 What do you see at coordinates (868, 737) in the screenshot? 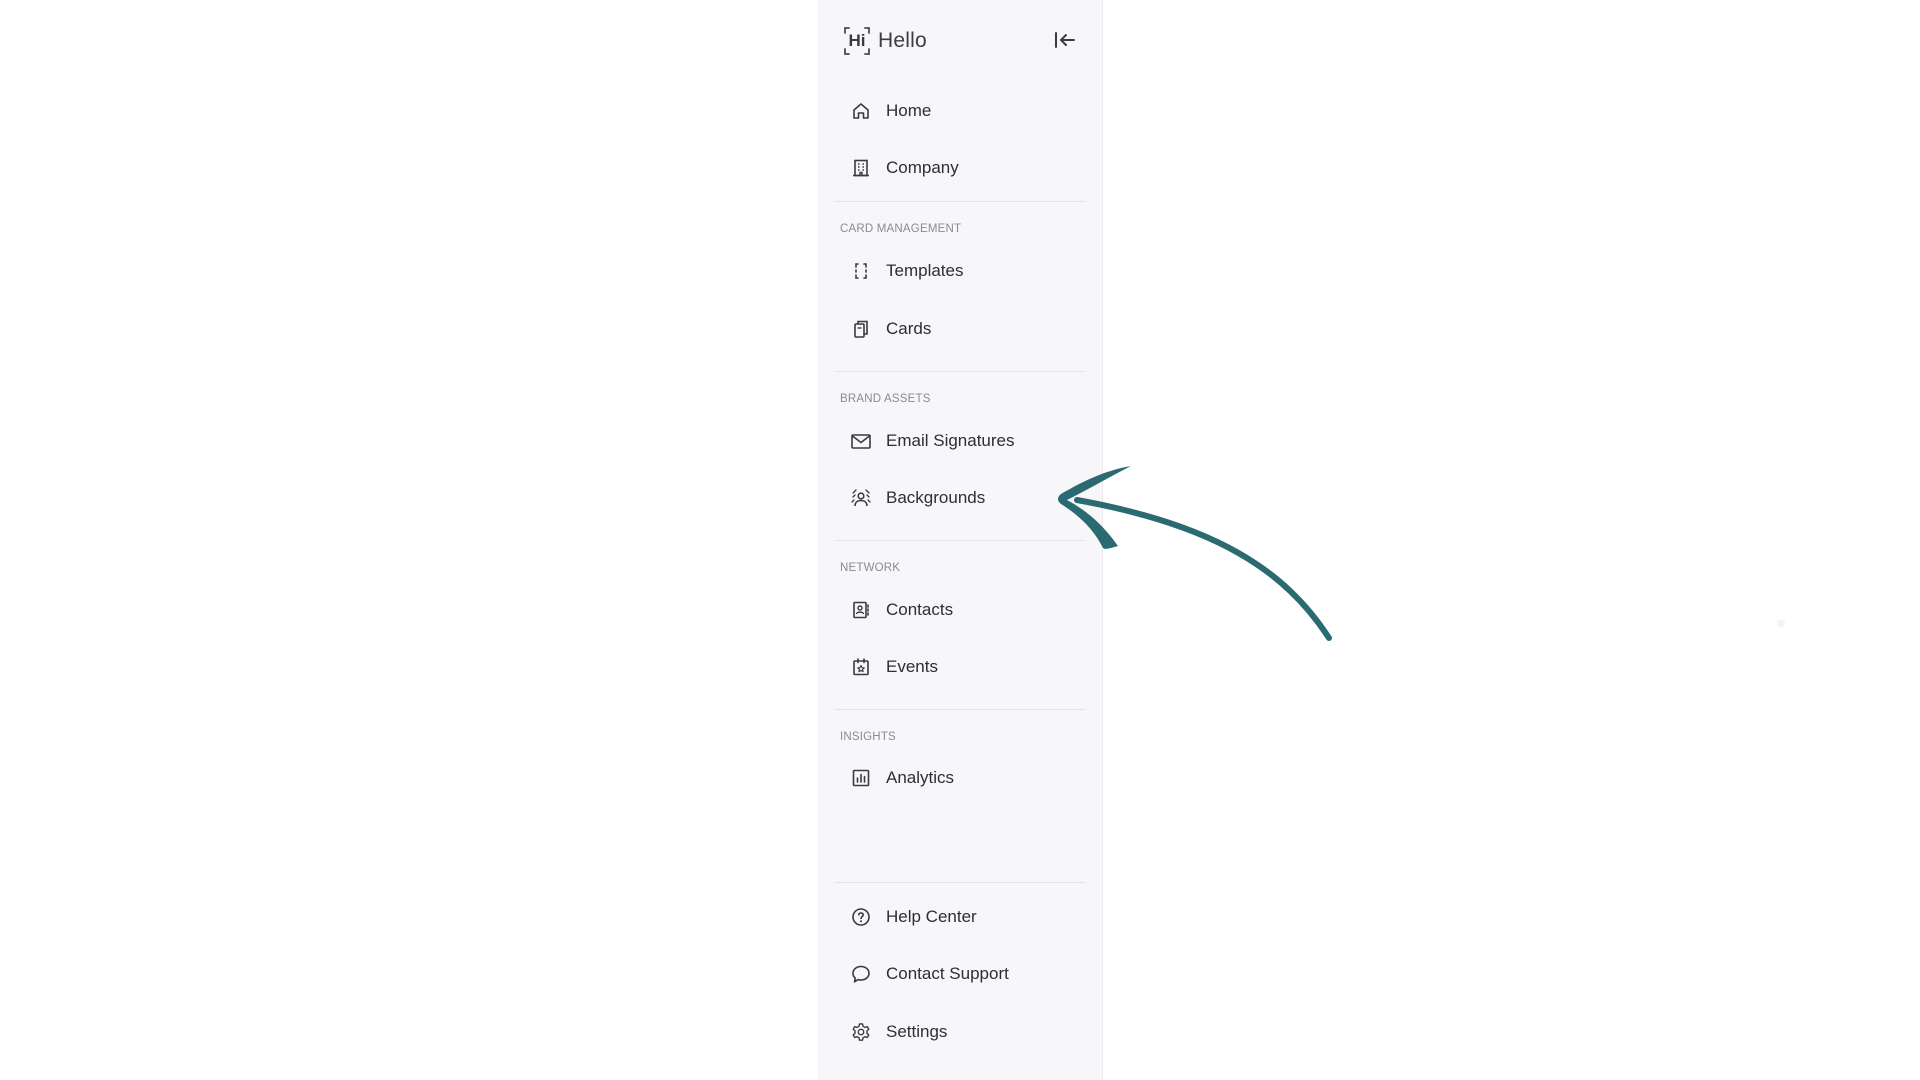
I see `section-title-insights: INSIGHTS` at bounding box center [868, 737].